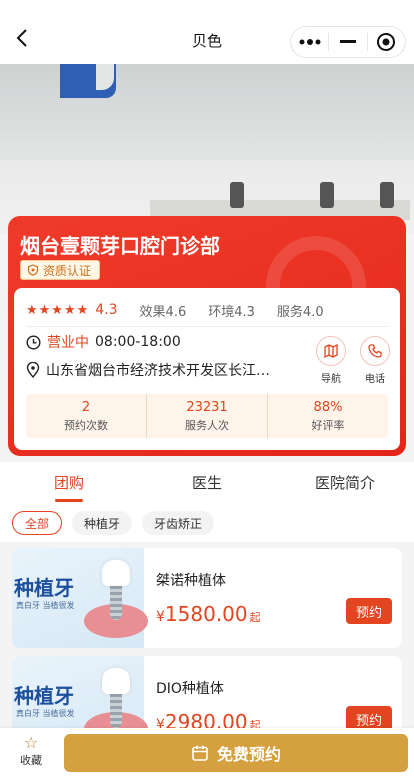 The image size is (414, 780). What do you see at coordinates (138, 342) in the screenshot?
I see `hours-text: 08:00-18:00` at bounding box center [138, 342].